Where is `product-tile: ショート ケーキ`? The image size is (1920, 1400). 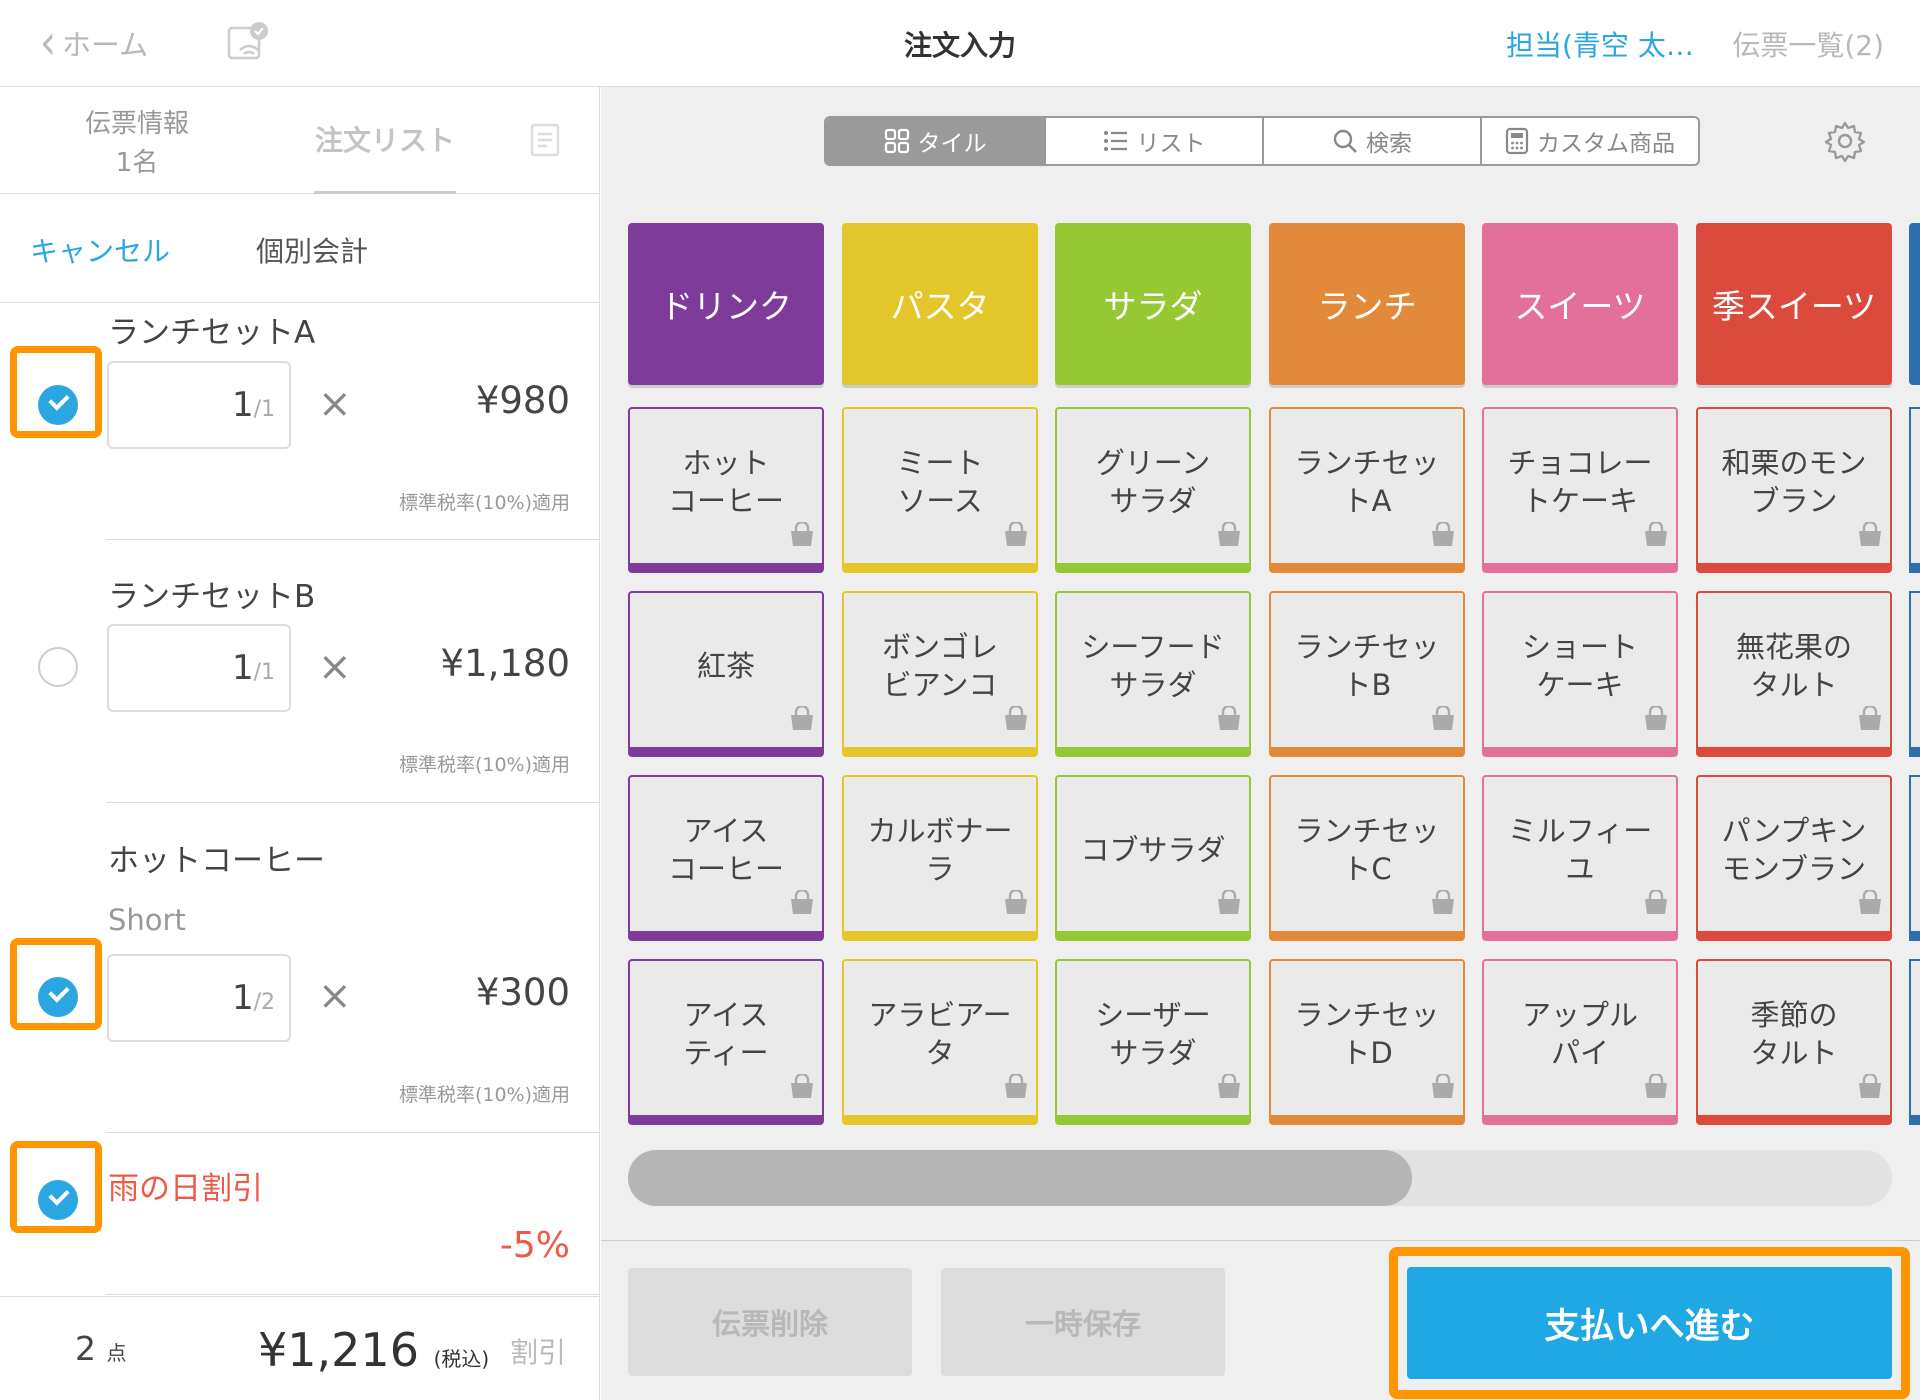 product-tile: ショート ケーキ is located at coordinates (1580, 674).